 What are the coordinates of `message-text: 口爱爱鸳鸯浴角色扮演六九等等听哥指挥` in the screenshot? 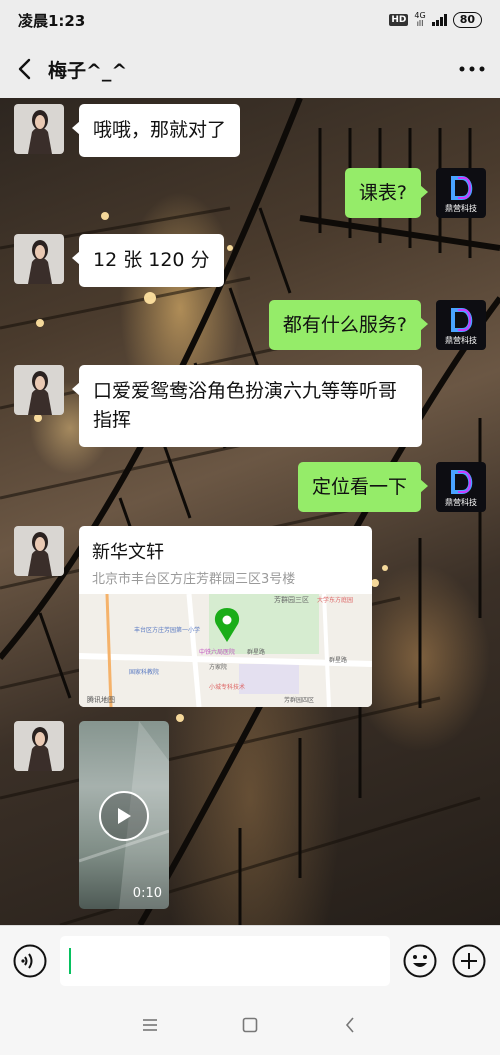 It's located at (247, 406).